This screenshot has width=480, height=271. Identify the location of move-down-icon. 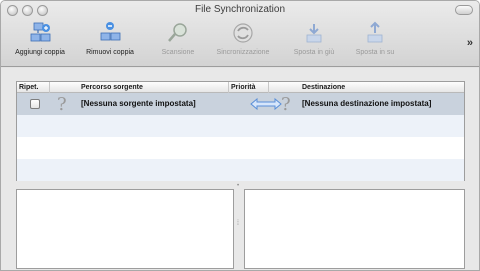
(314, 33).